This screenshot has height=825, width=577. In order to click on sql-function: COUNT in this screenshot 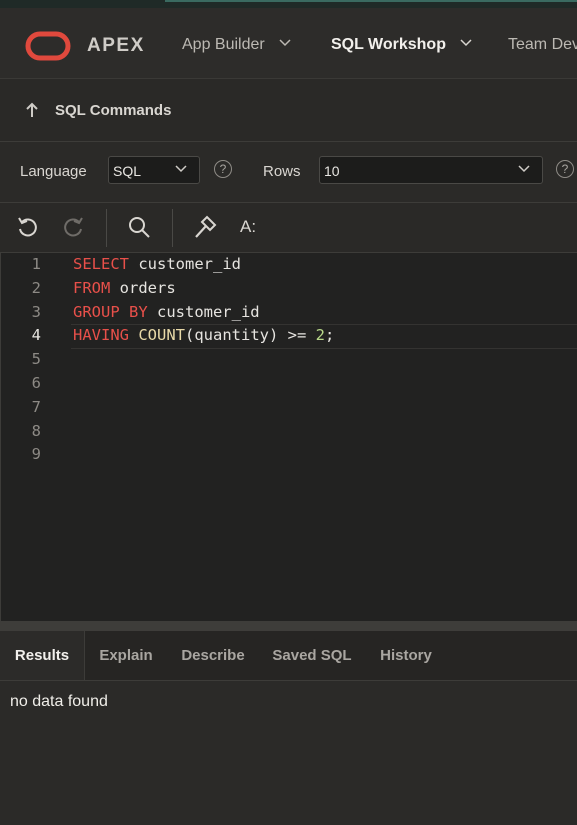, I will do `click(162, 335)`.